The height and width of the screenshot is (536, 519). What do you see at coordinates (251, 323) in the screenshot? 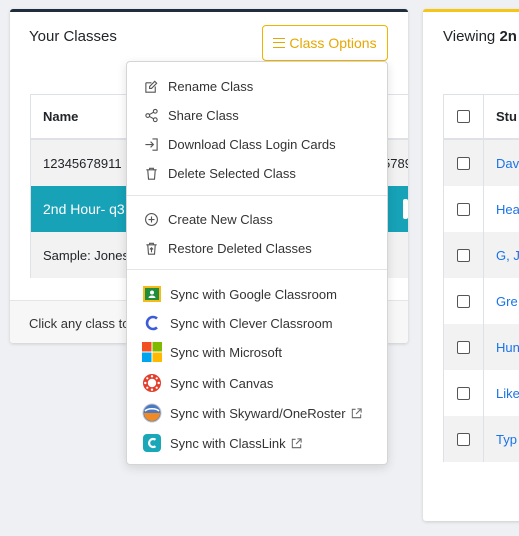
I see `menu-item-label: Sync with Clever Classroom` at bounding box center [251, 323].